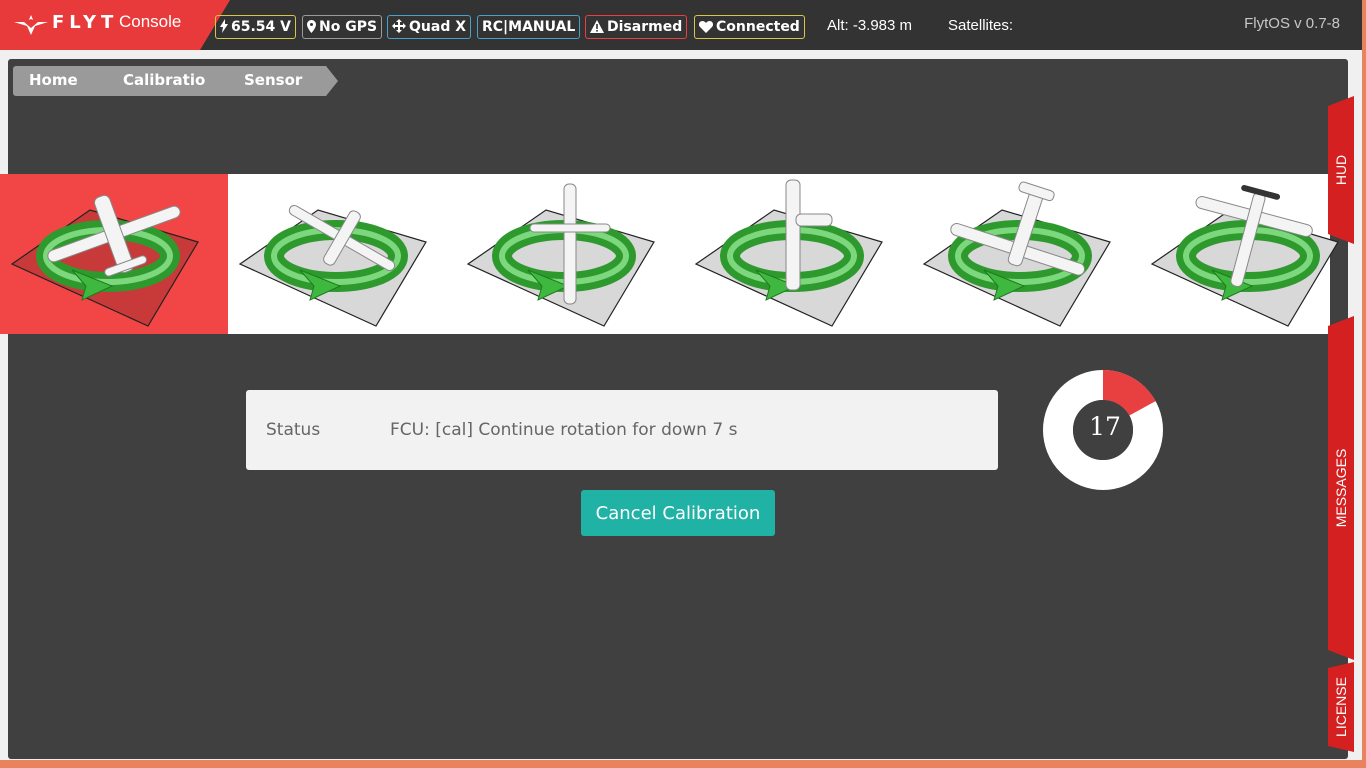  I want to click on breadcrumb-home: Home, so click(63, 81).